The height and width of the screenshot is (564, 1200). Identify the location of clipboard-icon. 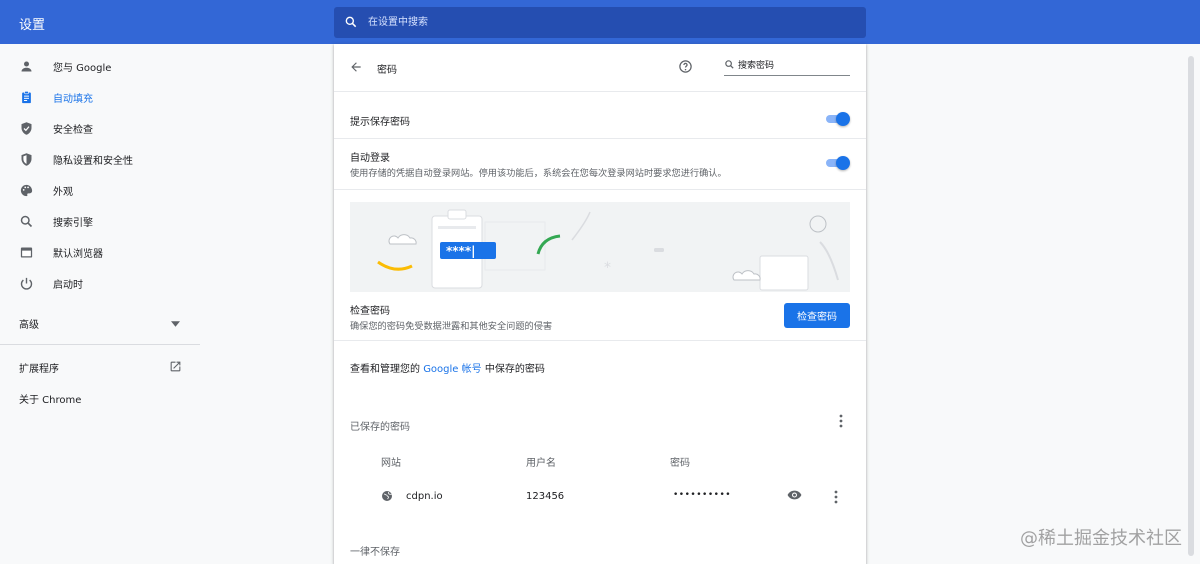
(26, 97).